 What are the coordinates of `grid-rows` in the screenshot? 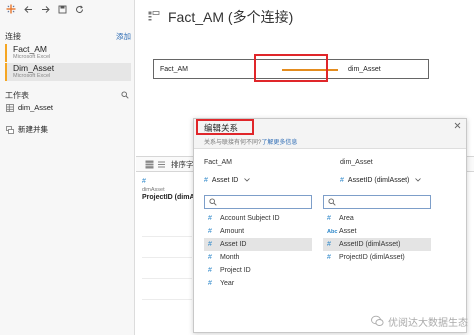 It's located at (167, 258).